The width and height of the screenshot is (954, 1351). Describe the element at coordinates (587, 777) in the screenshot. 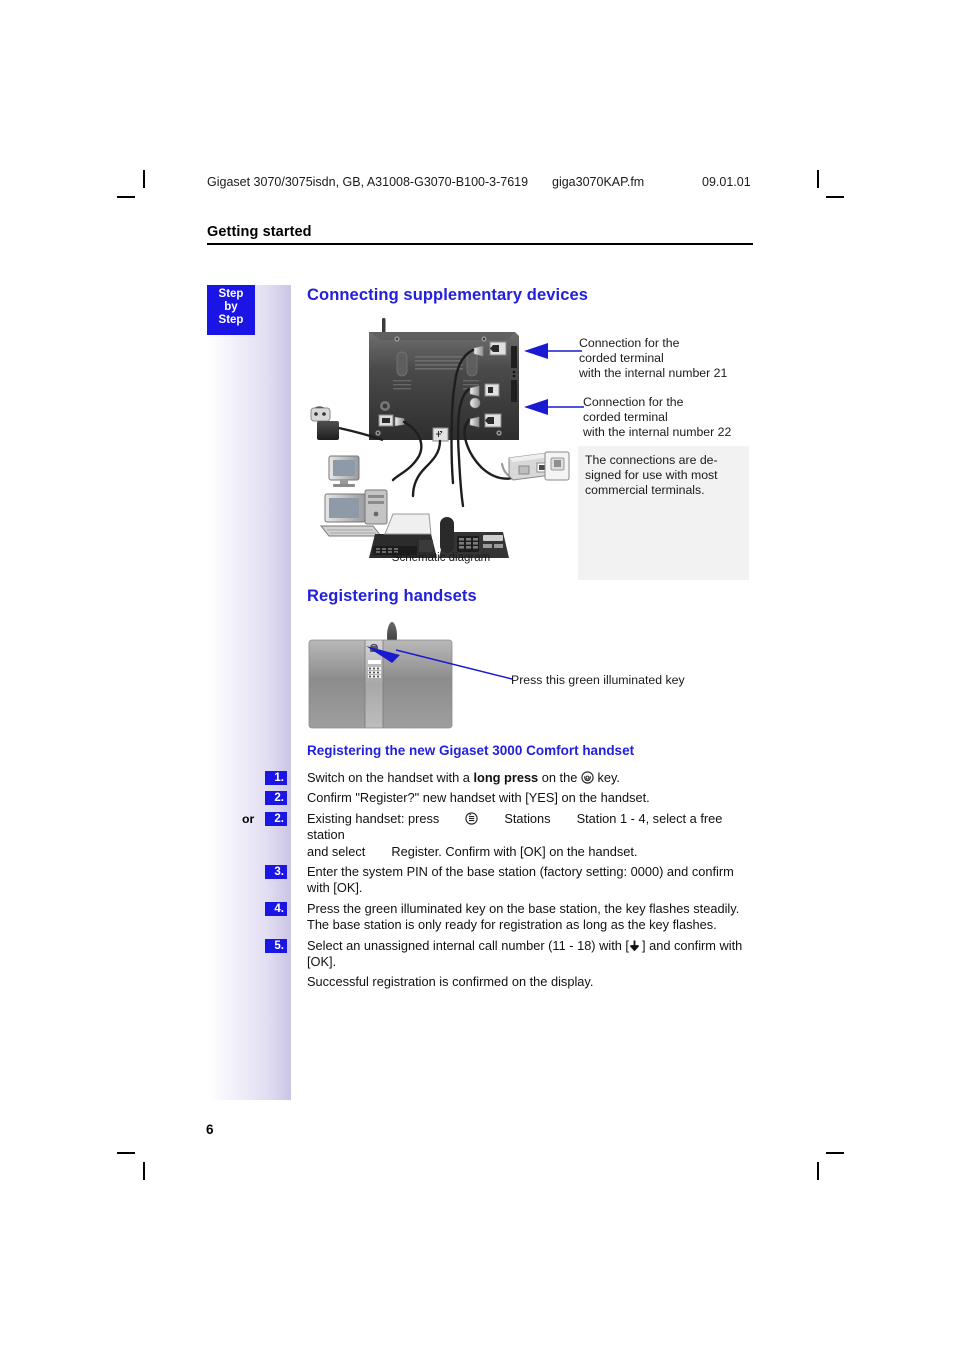

I see `phone-hangup-key-icon` at that location.